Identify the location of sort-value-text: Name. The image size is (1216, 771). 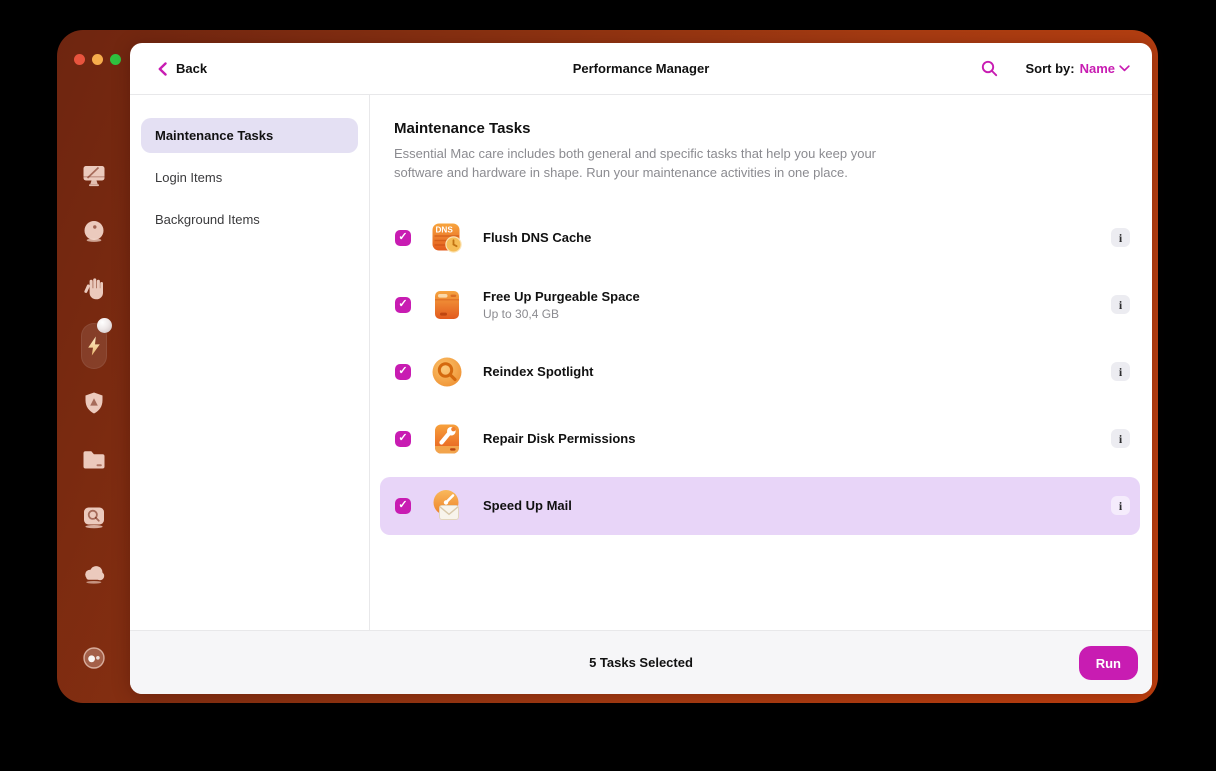
(1097, 68).